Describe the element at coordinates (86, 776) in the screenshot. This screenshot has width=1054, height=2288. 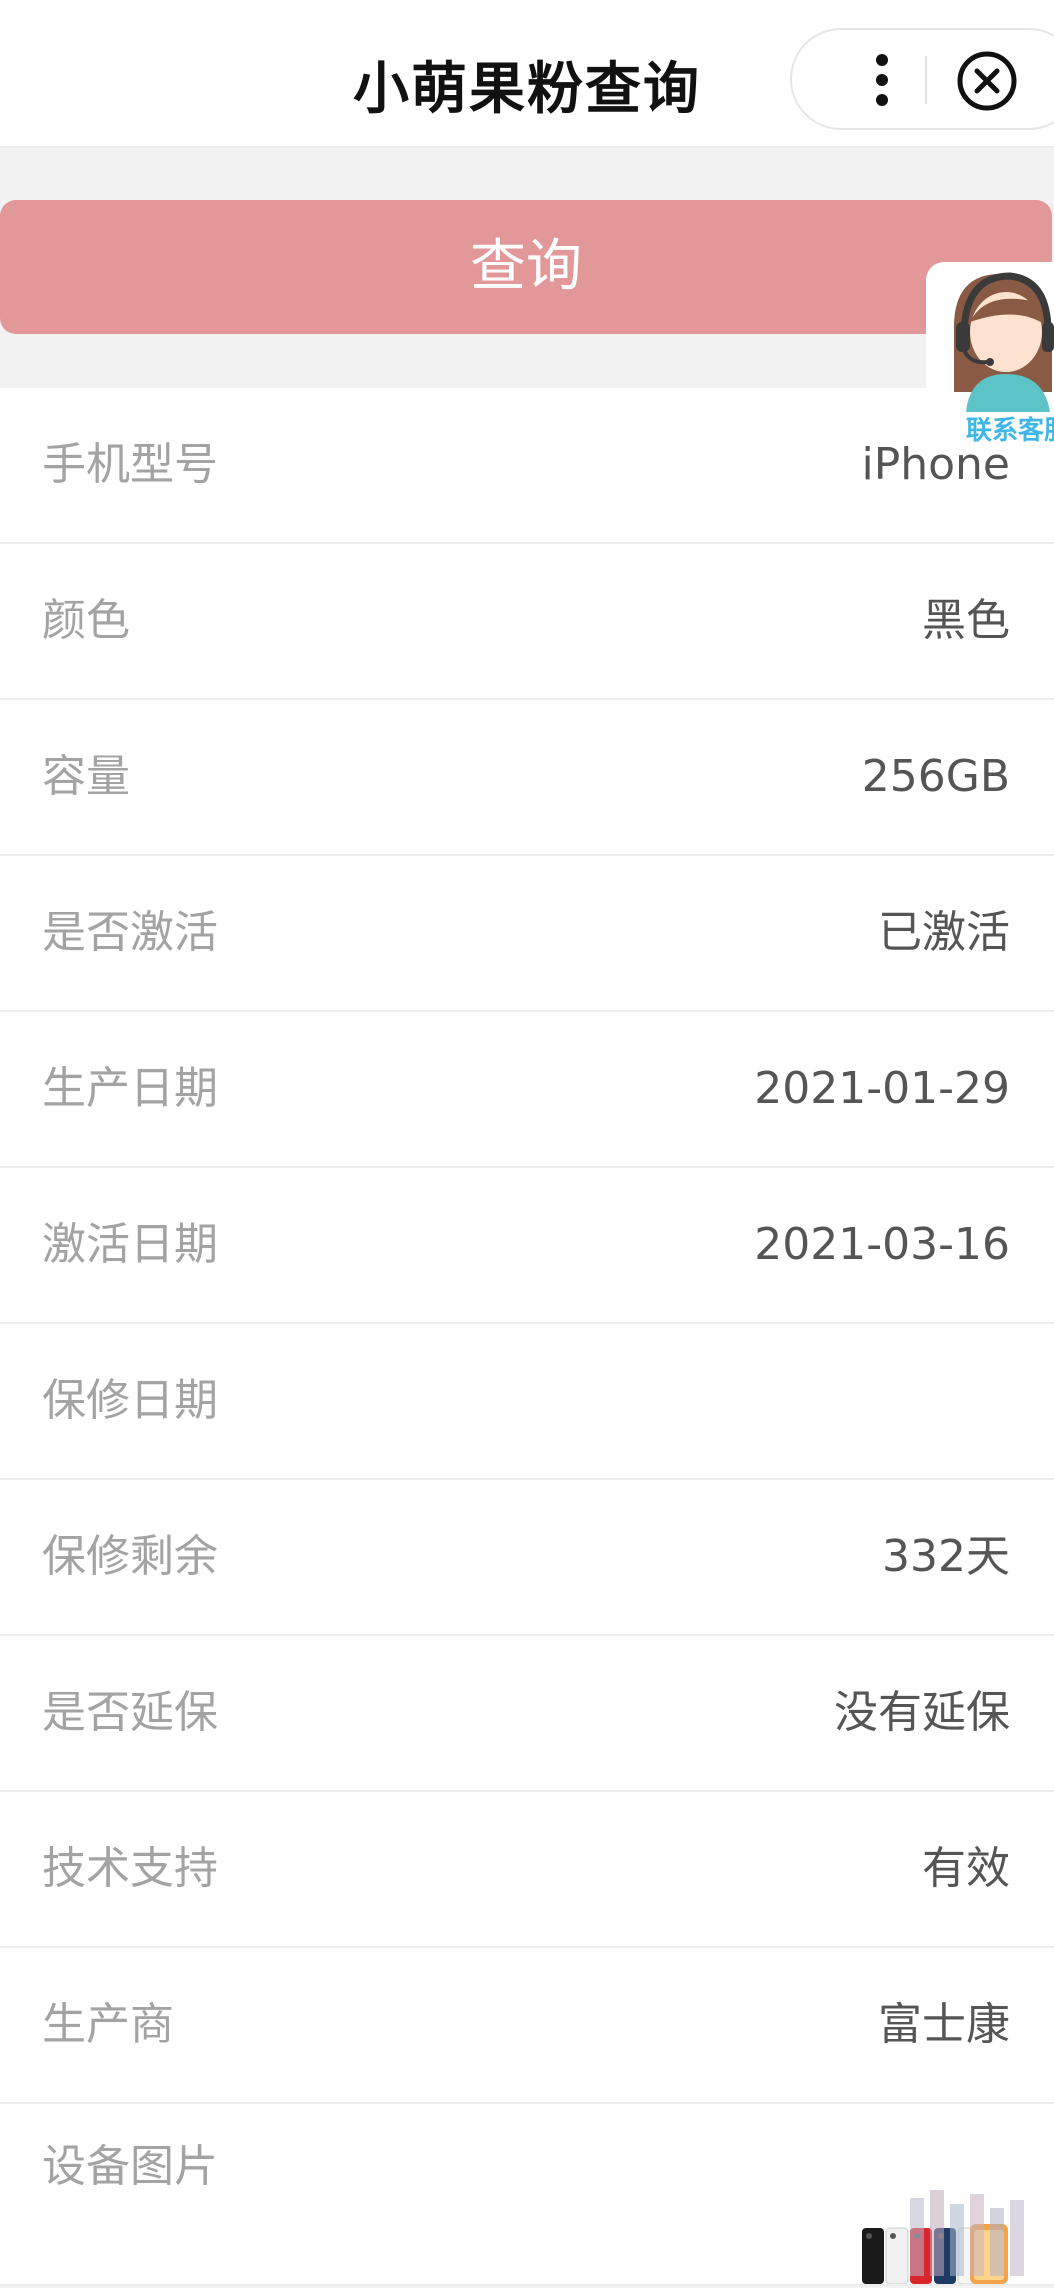
I see `row-label: 容量` at that location.